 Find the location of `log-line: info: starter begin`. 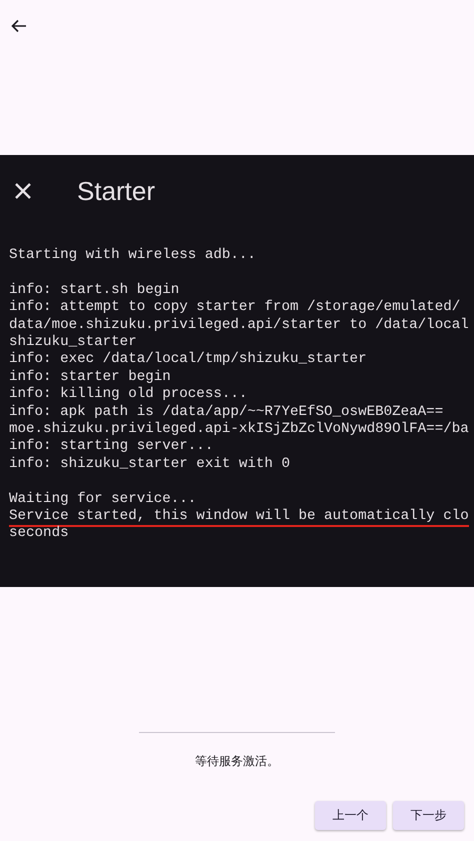

log-line: info: starter begin is located at coordinates (90, 377).